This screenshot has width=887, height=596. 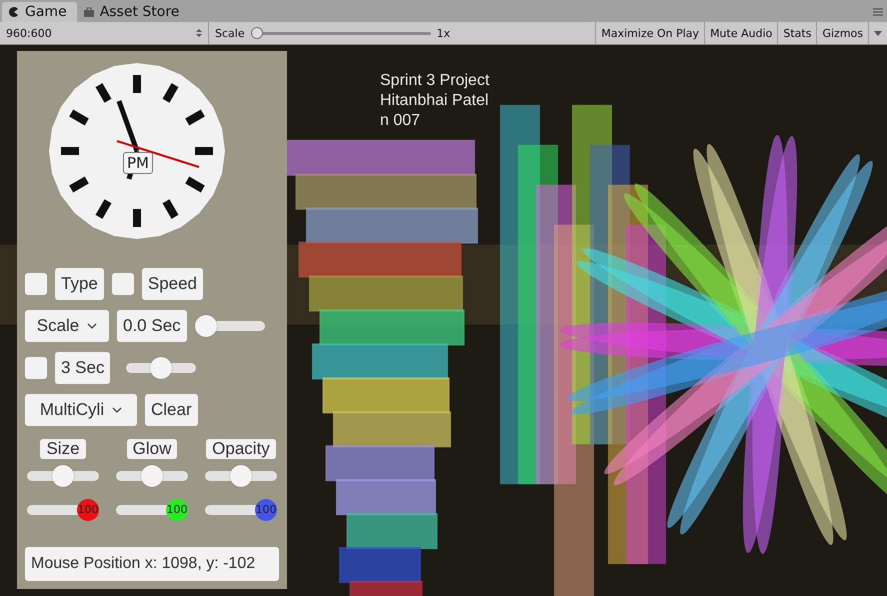 I want to click on tab: Game, so click(x=39, y=12).